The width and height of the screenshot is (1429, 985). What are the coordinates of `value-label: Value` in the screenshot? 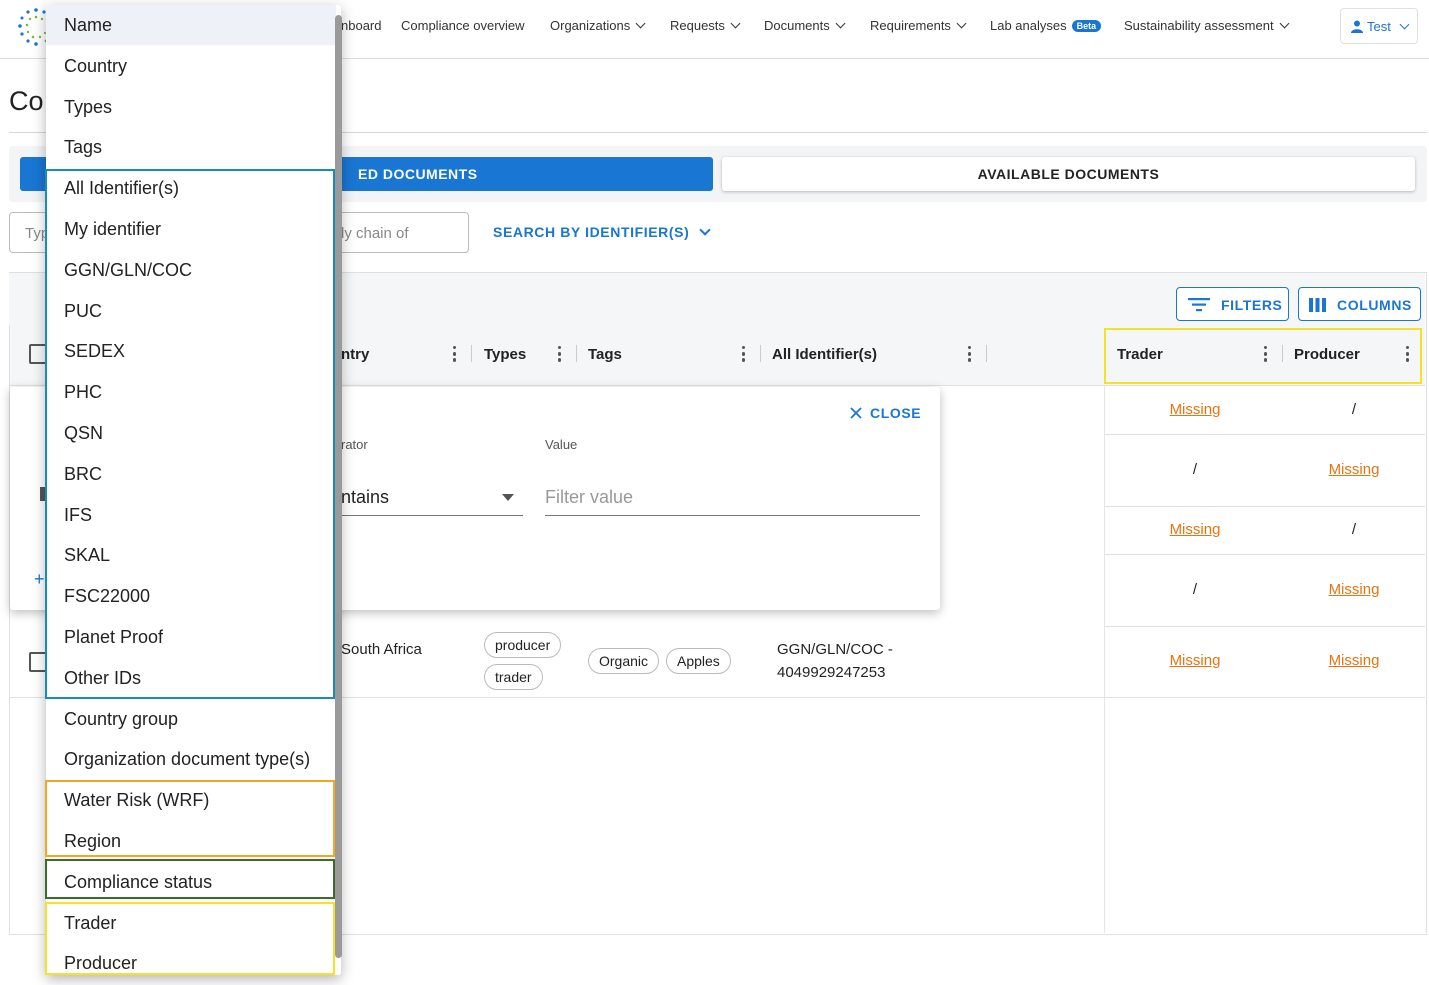 It's located at (561, 444).